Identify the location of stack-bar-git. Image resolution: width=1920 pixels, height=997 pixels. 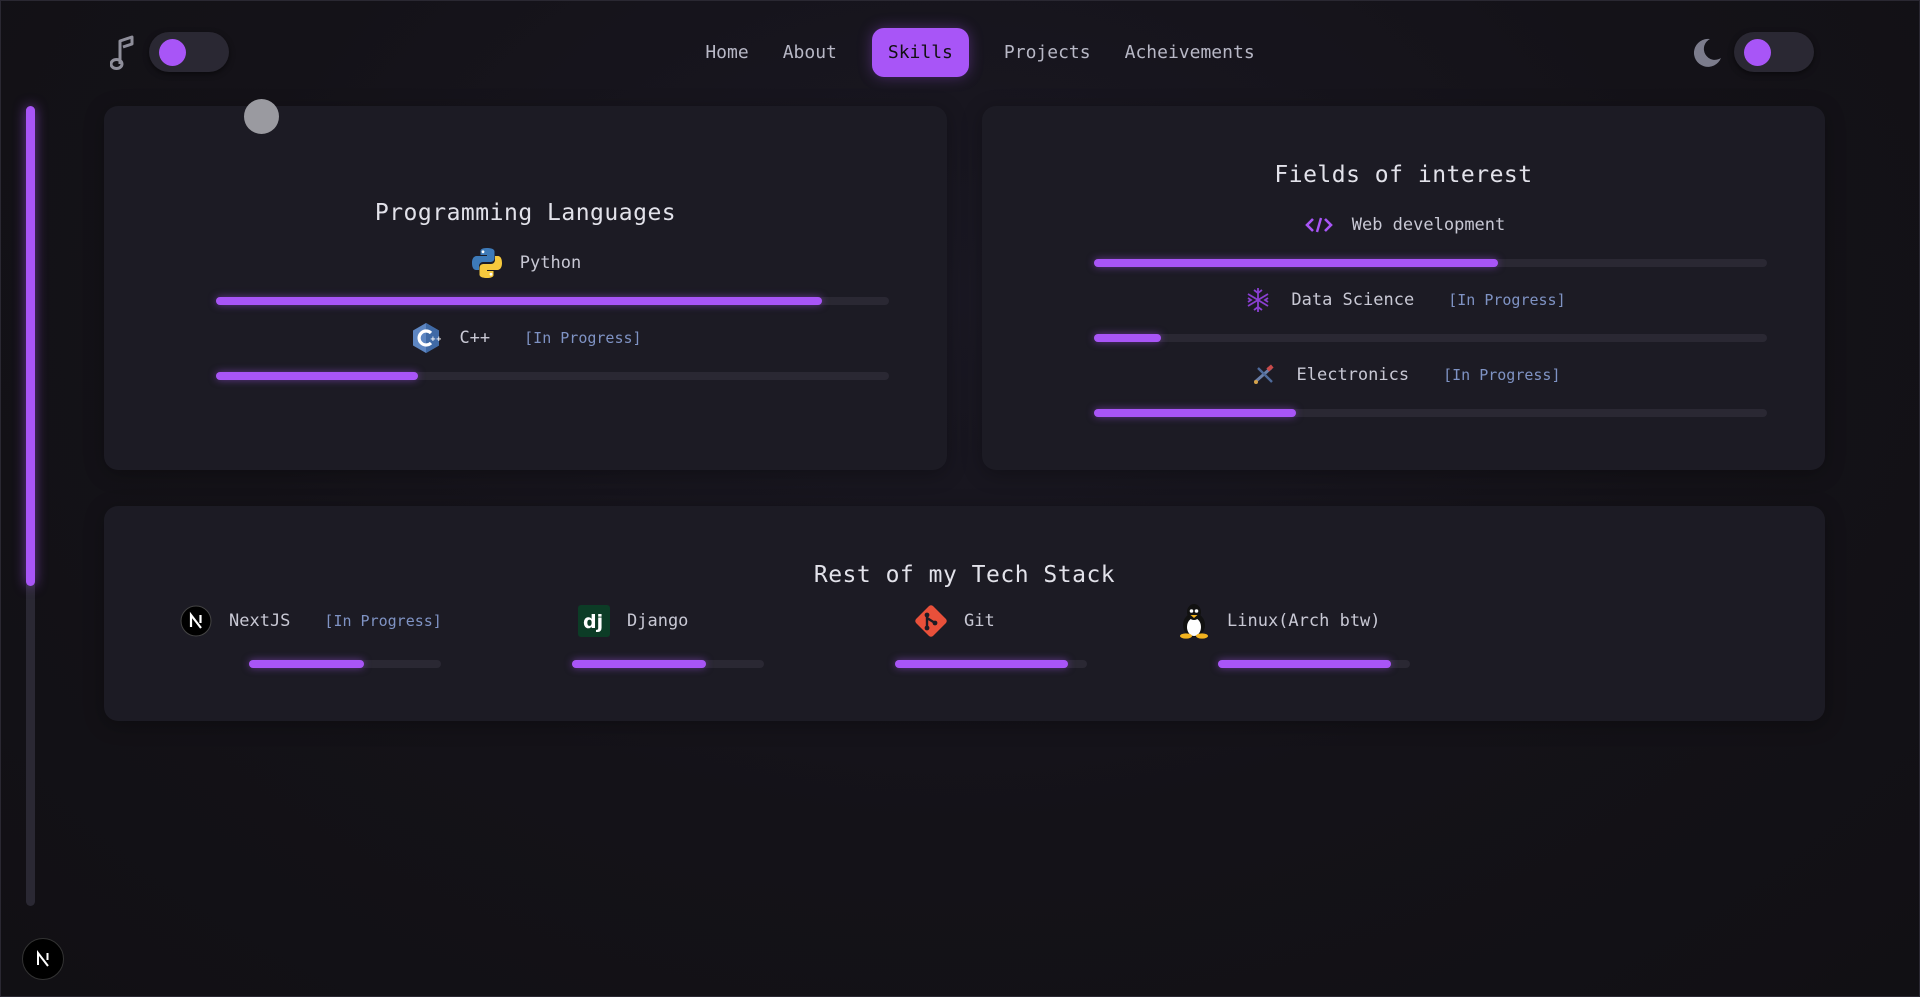
(991, 664).